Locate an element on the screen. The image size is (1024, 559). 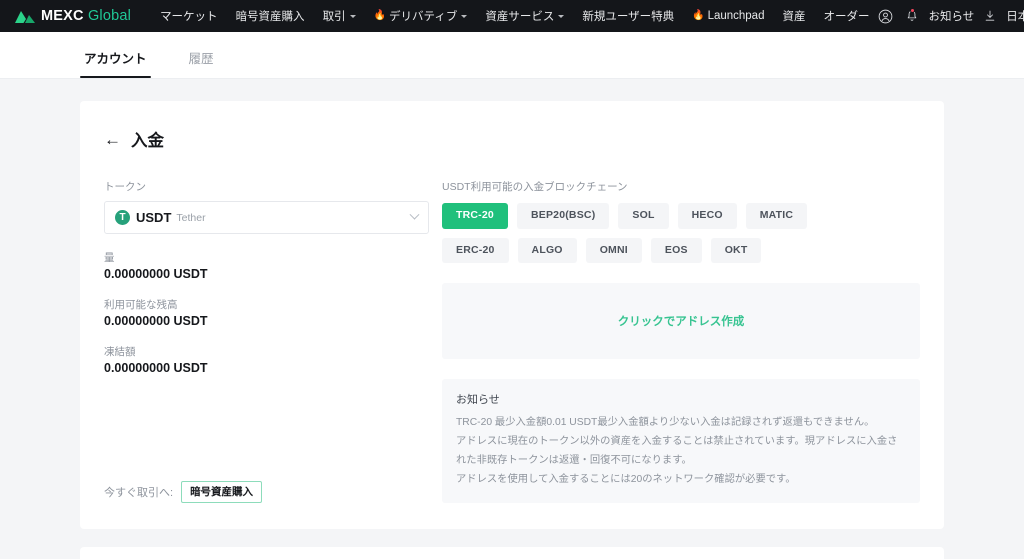
chain-chip-eos: EOS is located at coordinates (676, 250).